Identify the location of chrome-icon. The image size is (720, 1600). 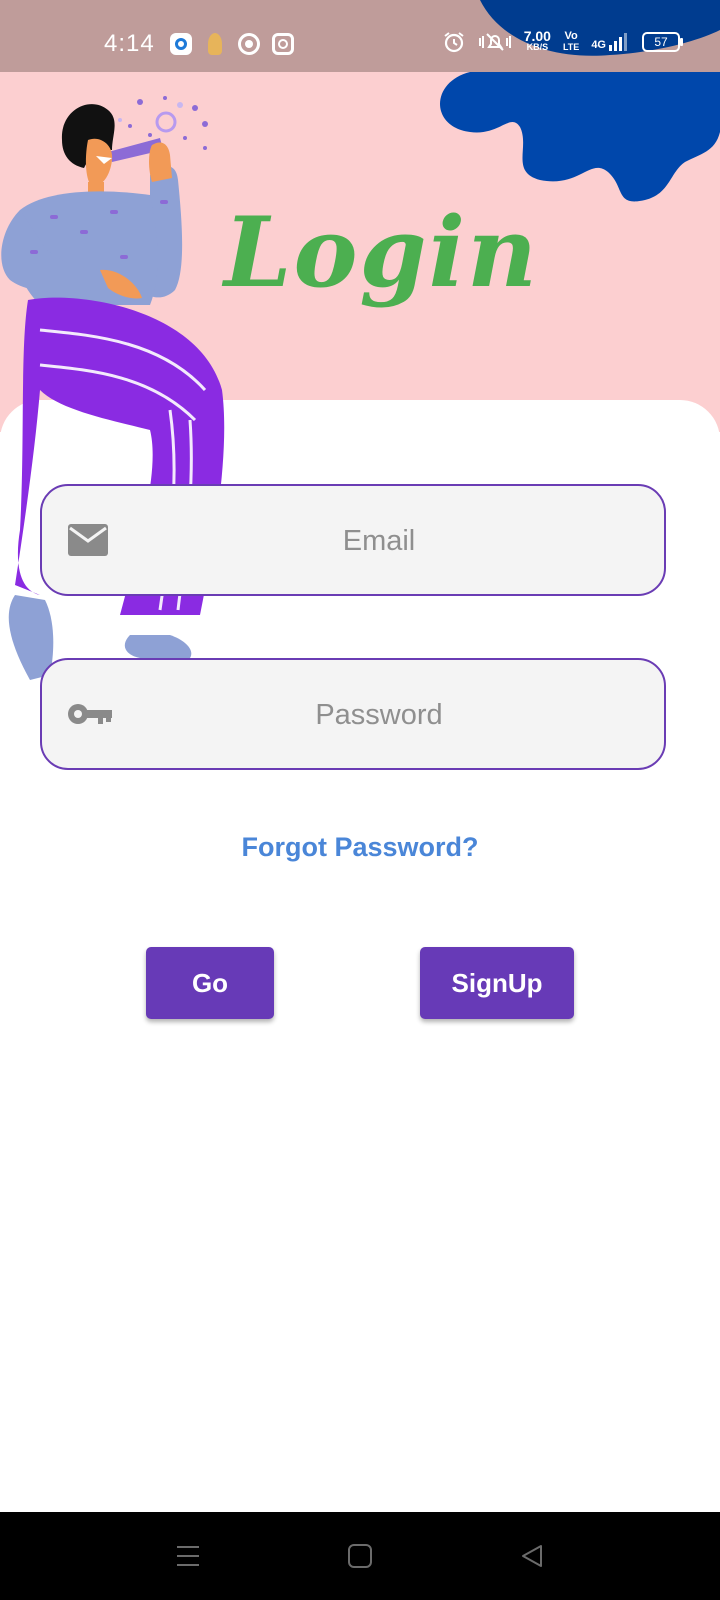
(249, 44).